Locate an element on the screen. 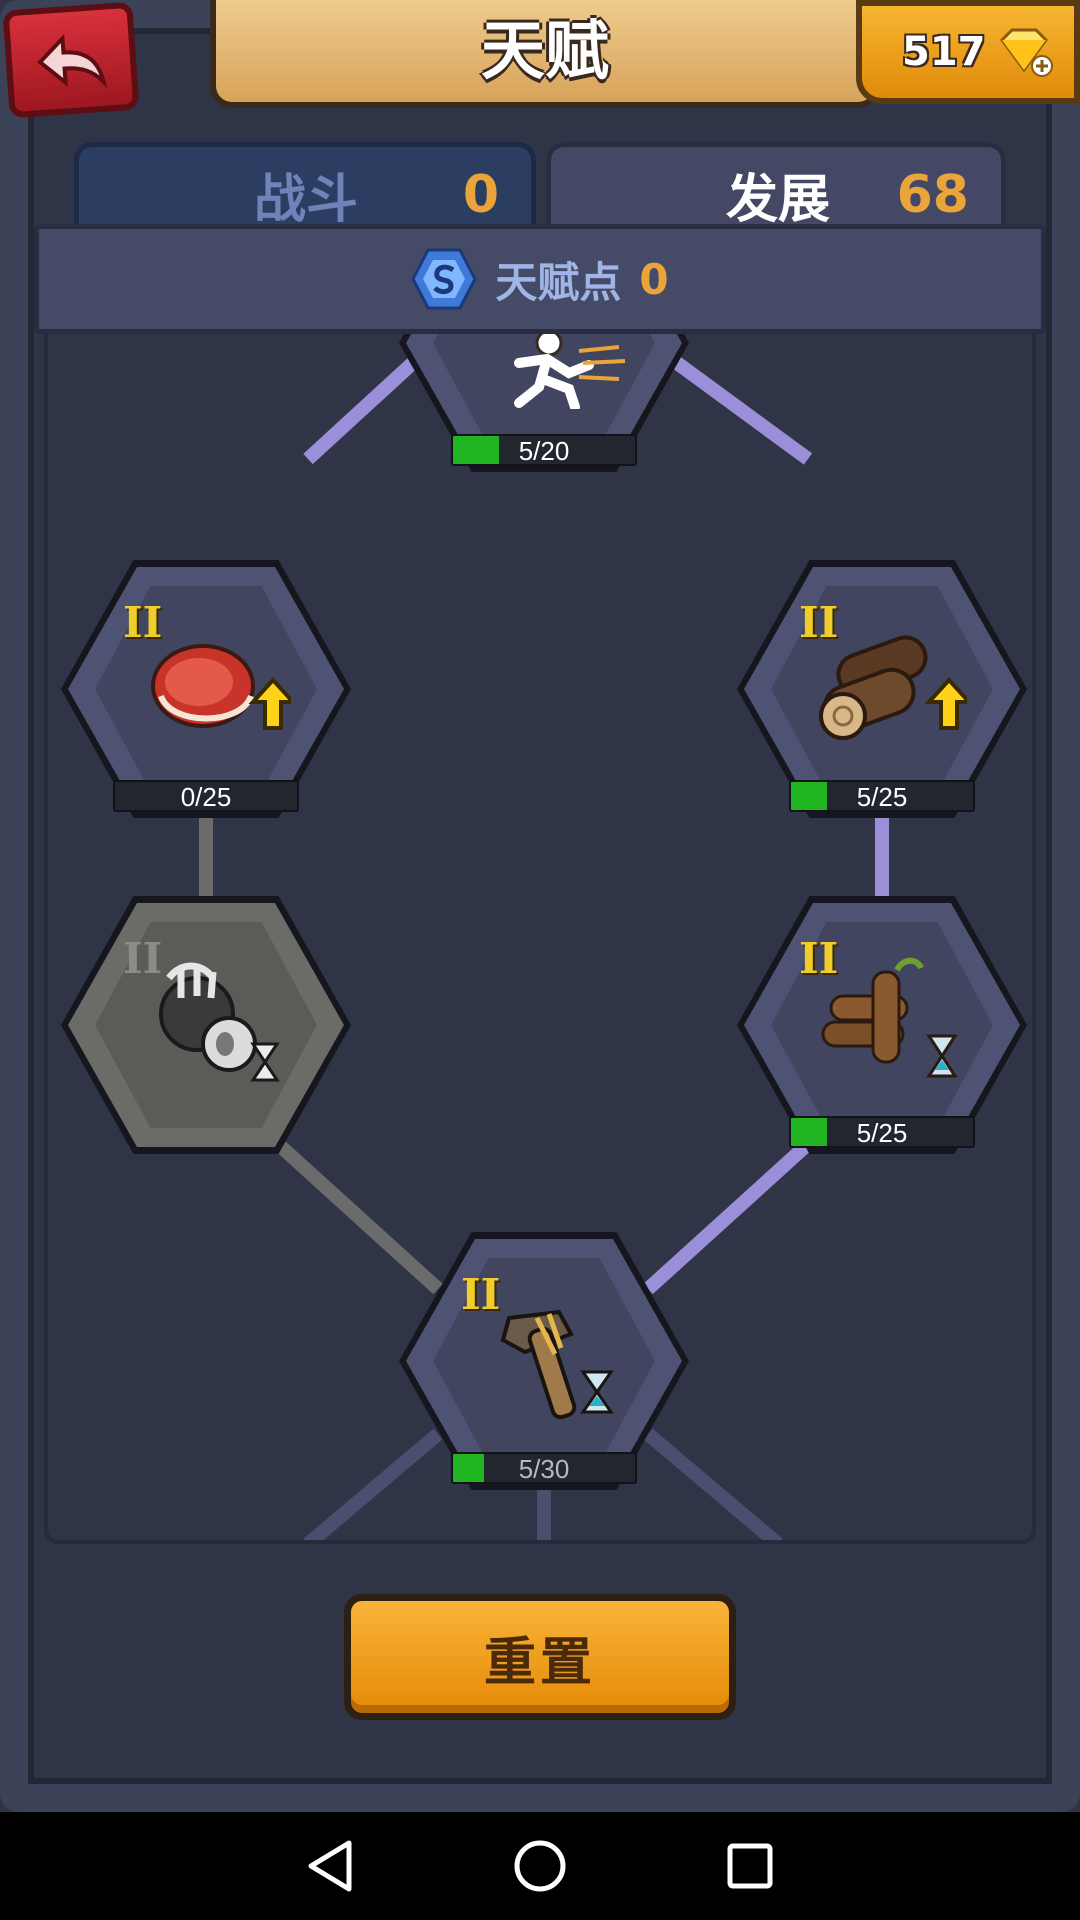 The image size is (1080, 1920). talent-node-trap: II is located at coordinates (206, 1025).